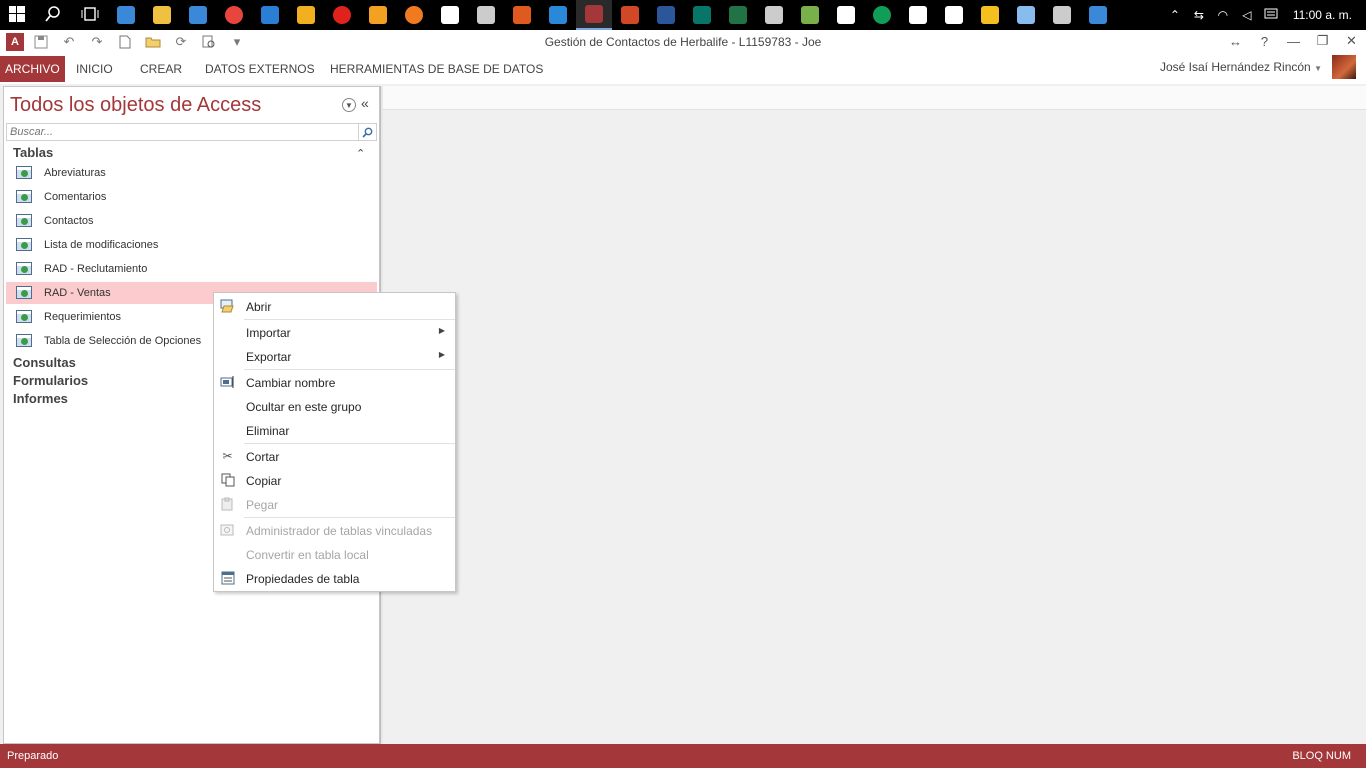 The width and height of the screenshot is (1366, 768). I want to click on menu-item-exportar: Exportar ▶, so click(334, 356).